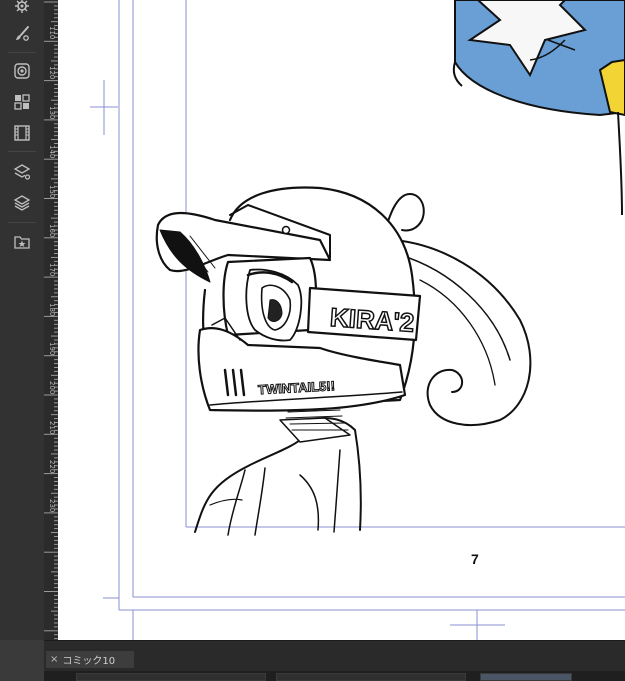 The height and width of the screenshot is (681, 625). What do you see at coordinates (334, 660) in the screenshot?
I see `bottom-dock: × コミック10` at bounding box center [334, 660].